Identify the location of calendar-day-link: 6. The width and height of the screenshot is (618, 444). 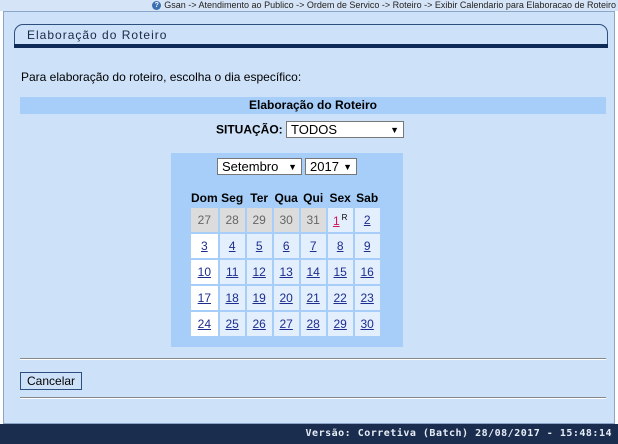
(286, 246).